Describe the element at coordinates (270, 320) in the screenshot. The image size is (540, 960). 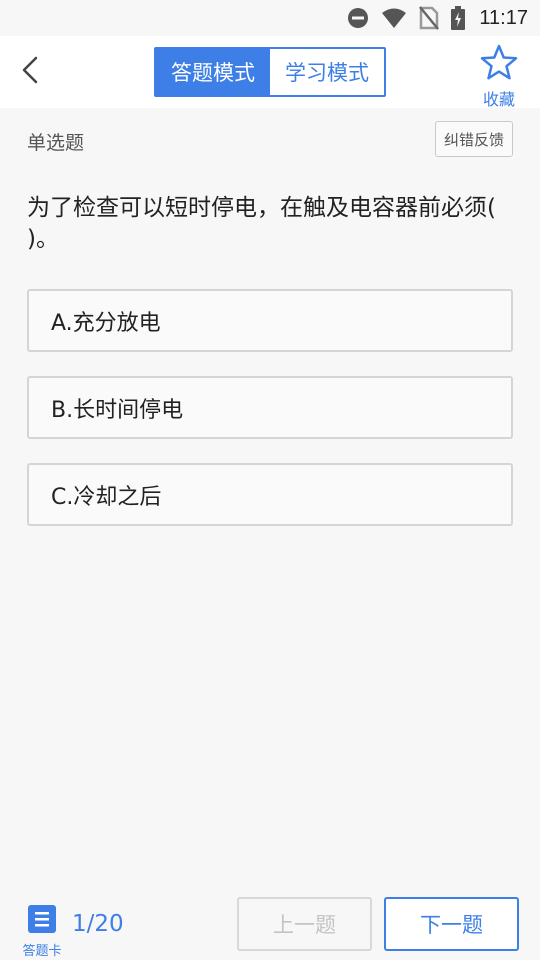
I see `option-a: A.充分放电` at that location.